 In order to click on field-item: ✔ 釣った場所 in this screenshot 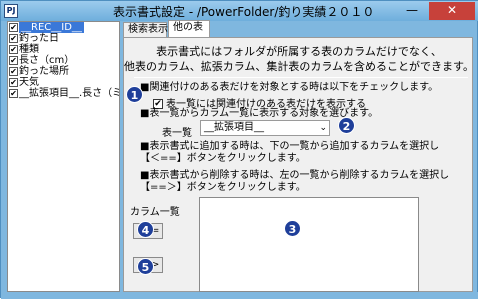, I will do `click(63, 71)`.